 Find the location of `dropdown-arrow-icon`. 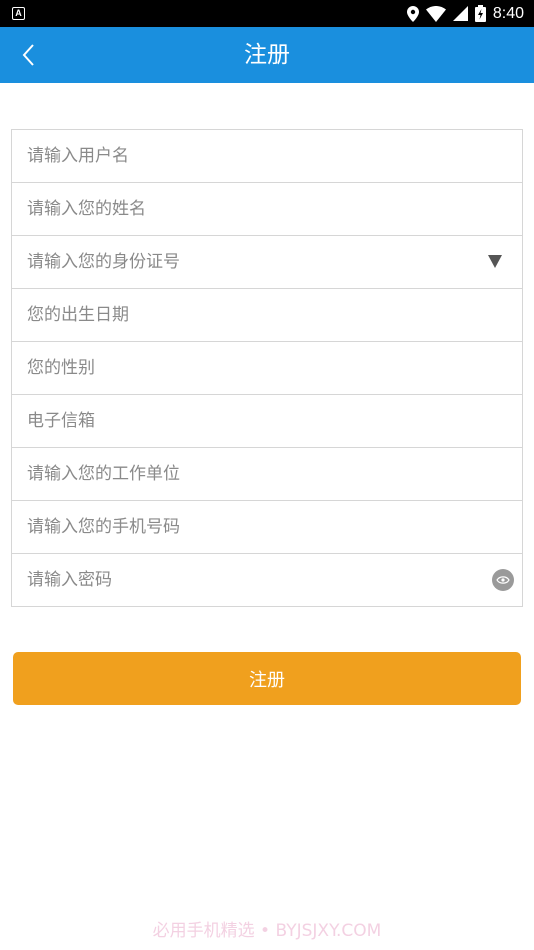

dropdown-arrow-icon is located at coordinates (495, 261).